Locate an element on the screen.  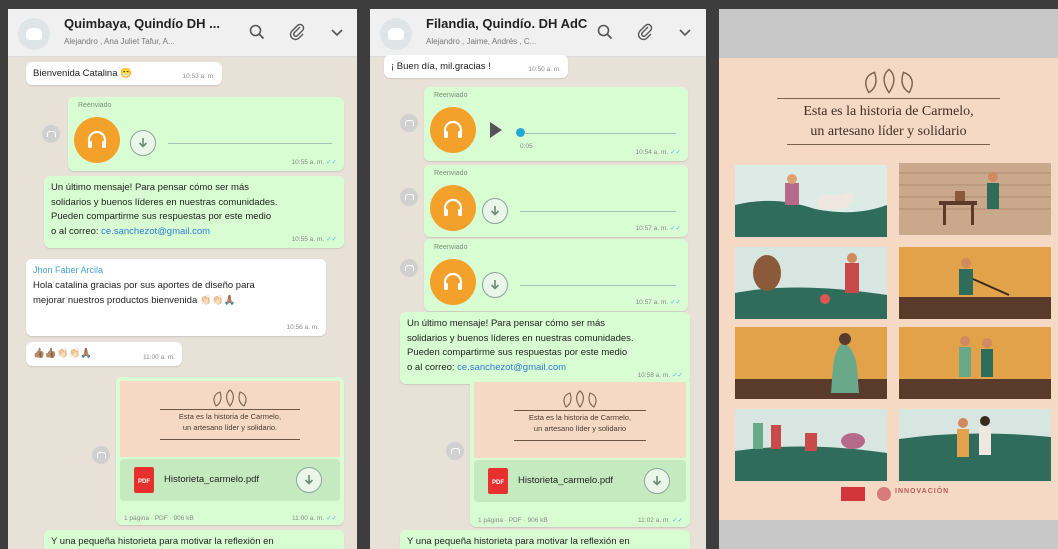
message-time: 10:55 a. m. ✓✓ is located at coordinates (314, 239).